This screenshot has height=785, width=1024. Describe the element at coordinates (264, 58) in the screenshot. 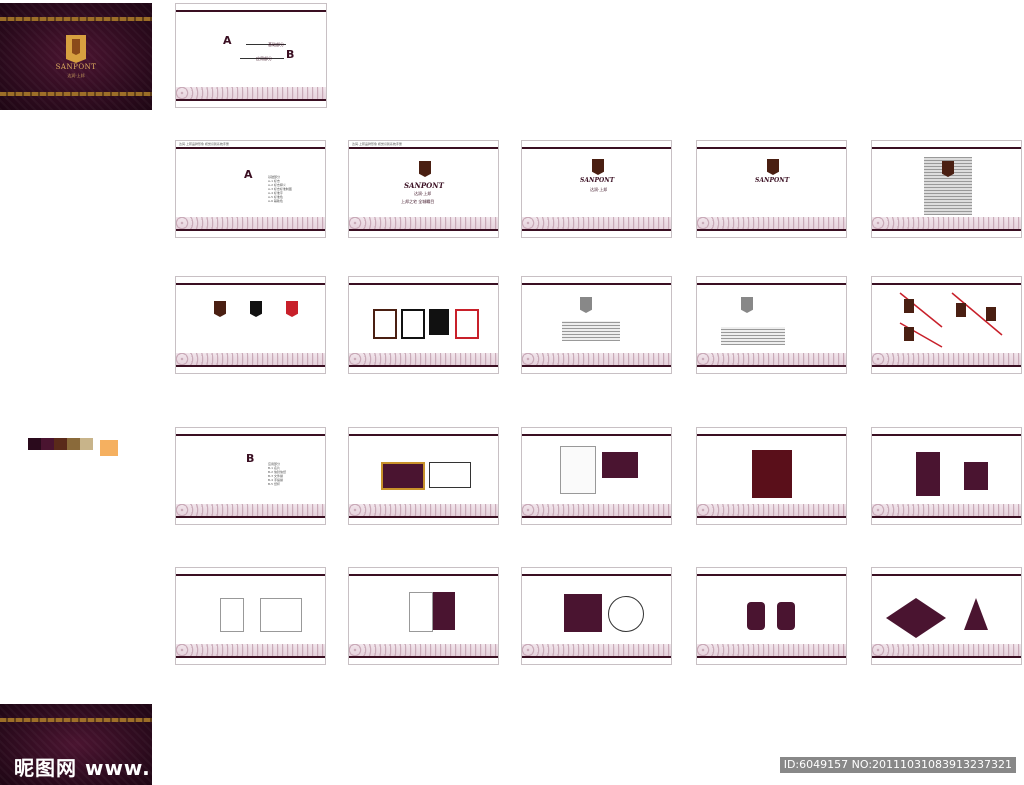

I see `line-b-label: 应用部分` at that location.